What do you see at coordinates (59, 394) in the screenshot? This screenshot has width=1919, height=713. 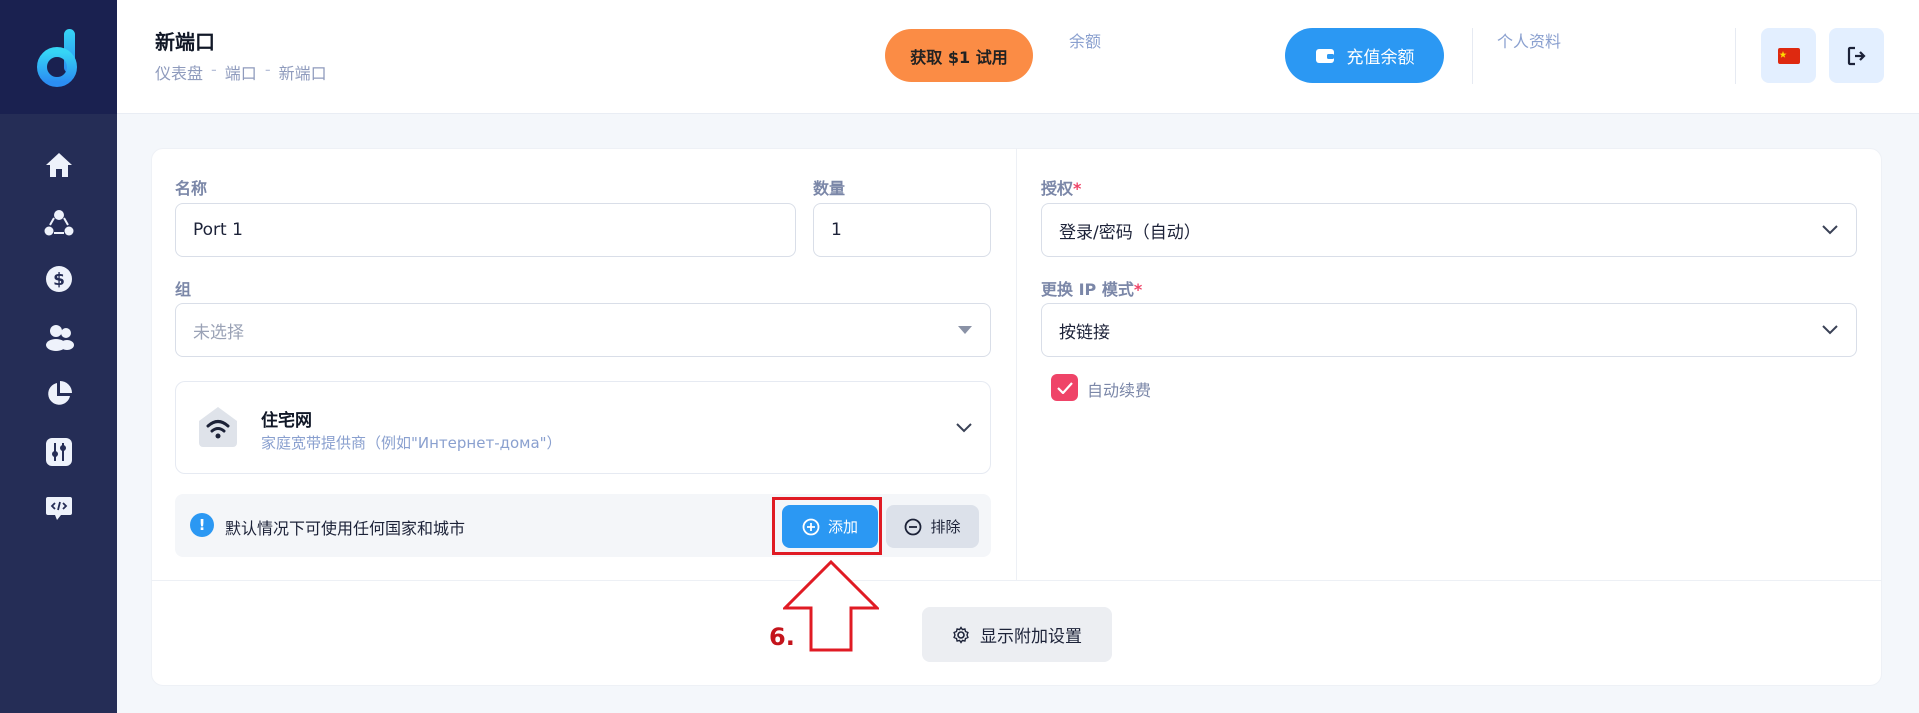 I see `pie-chart-icon` at bounding box center [59, 394].